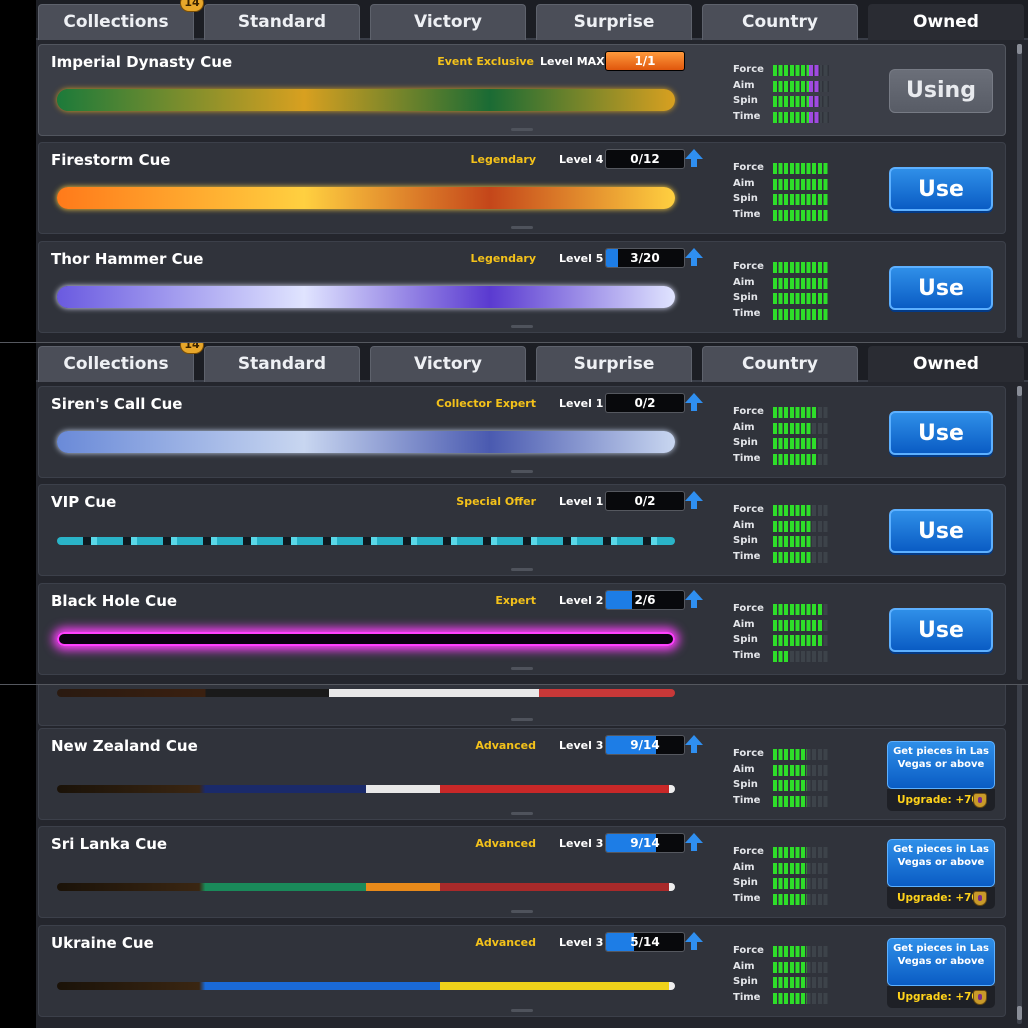 This screenshot has height=1028, width=1028. I want to click on stat-label: Aim, so click(744, 427).